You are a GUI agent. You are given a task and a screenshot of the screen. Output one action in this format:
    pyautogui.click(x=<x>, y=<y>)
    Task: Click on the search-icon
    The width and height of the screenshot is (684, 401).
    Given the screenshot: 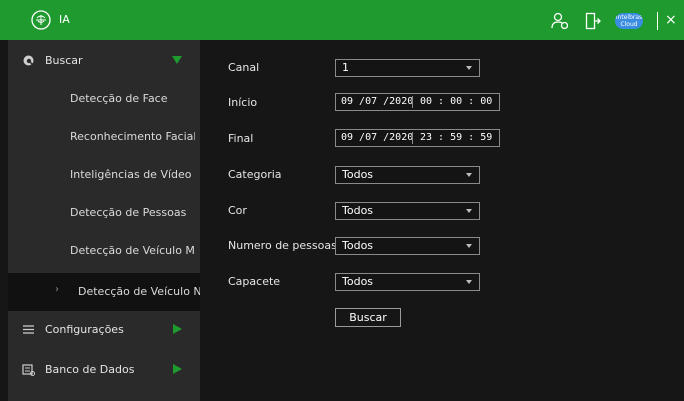 What is the action you would take?
    pyautogui.click(x=29, y=61)
    